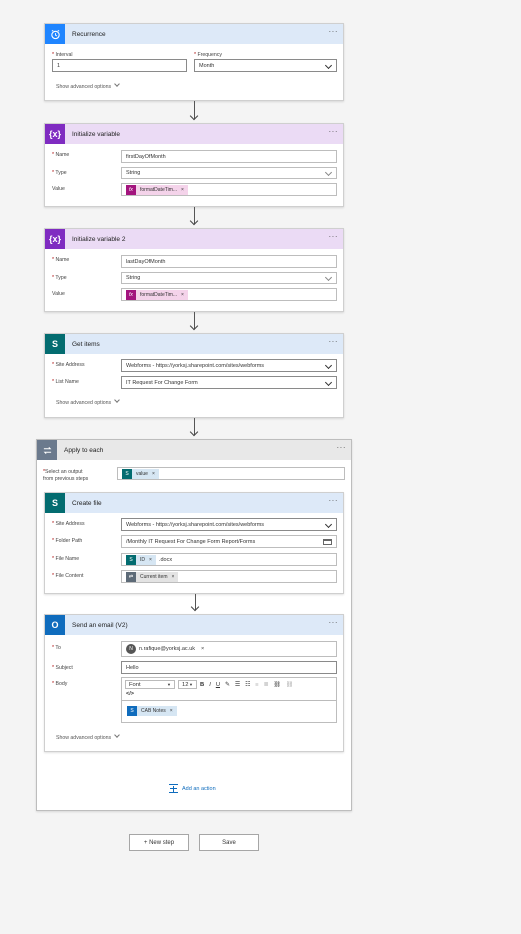  What do you see at coordinates (131, 576) in the screenshot?
I see `loop-icon: ⇄` at bounding box center [131, 576].